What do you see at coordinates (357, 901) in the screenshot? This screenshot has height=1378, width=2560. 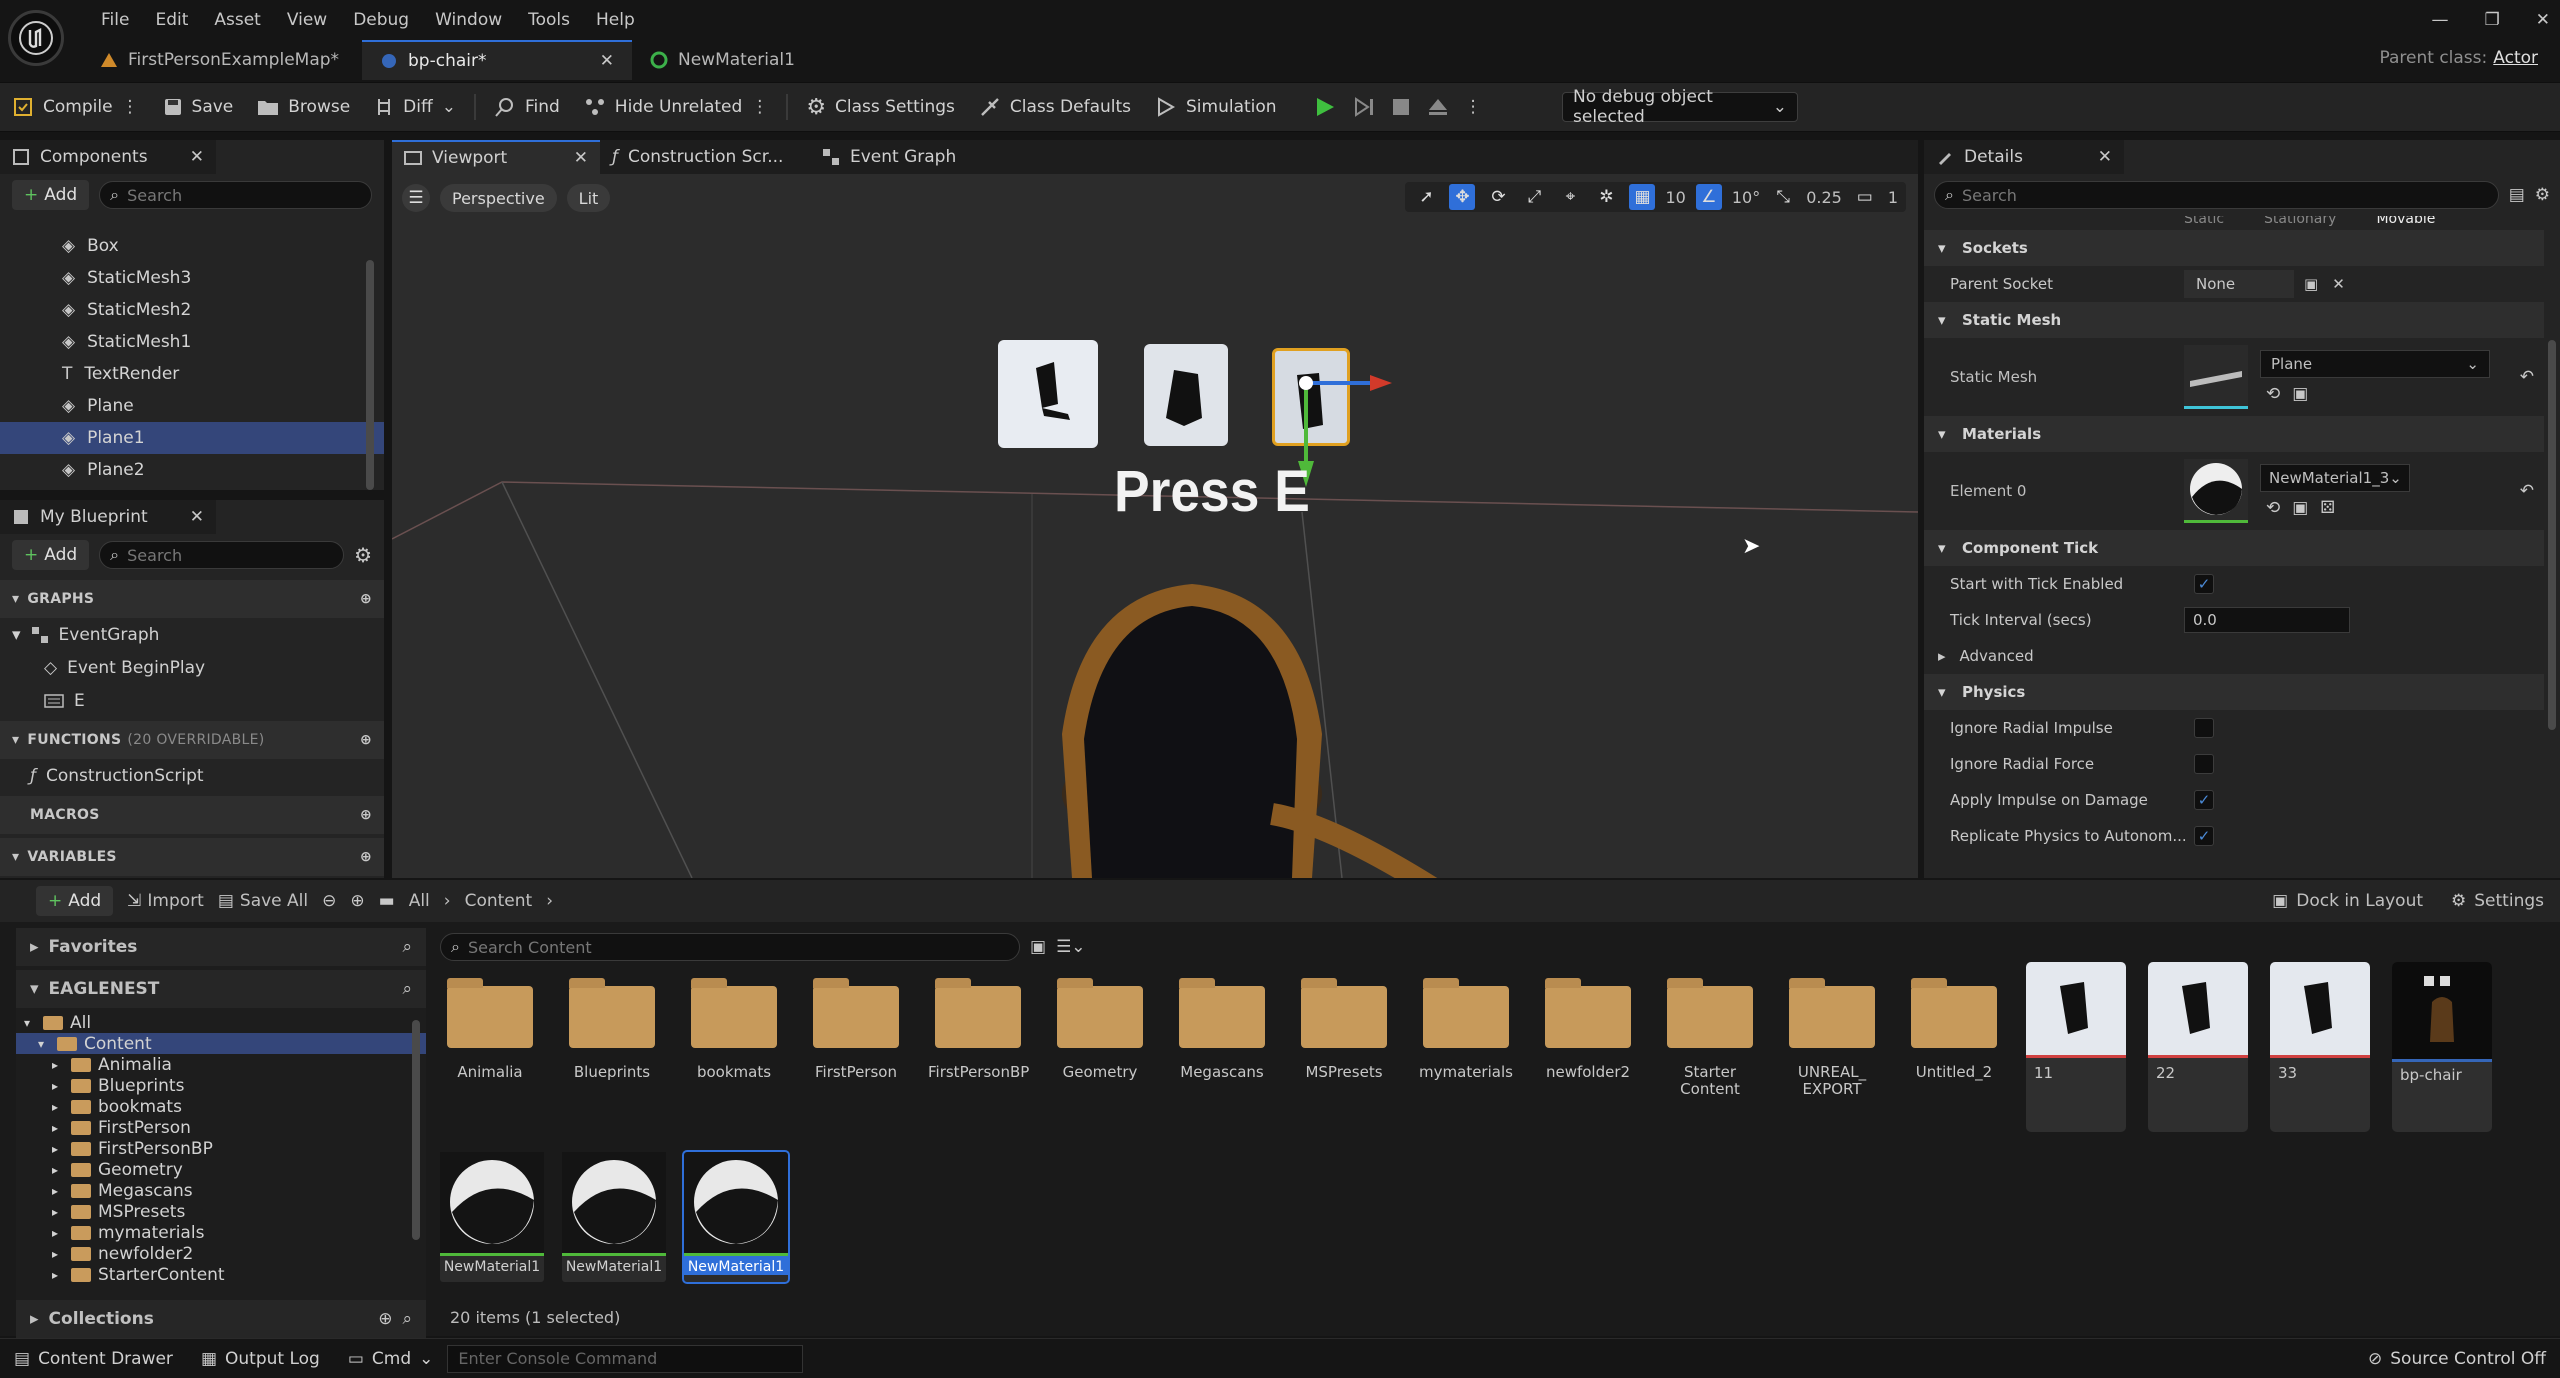 I see `forward-icon: ⊕` at bounding box center [357, 901].